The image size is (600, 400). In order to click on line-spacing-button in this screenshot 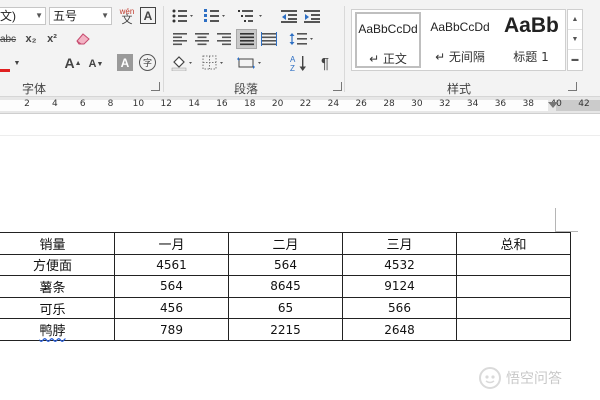, I will do `click(302, 39)`.